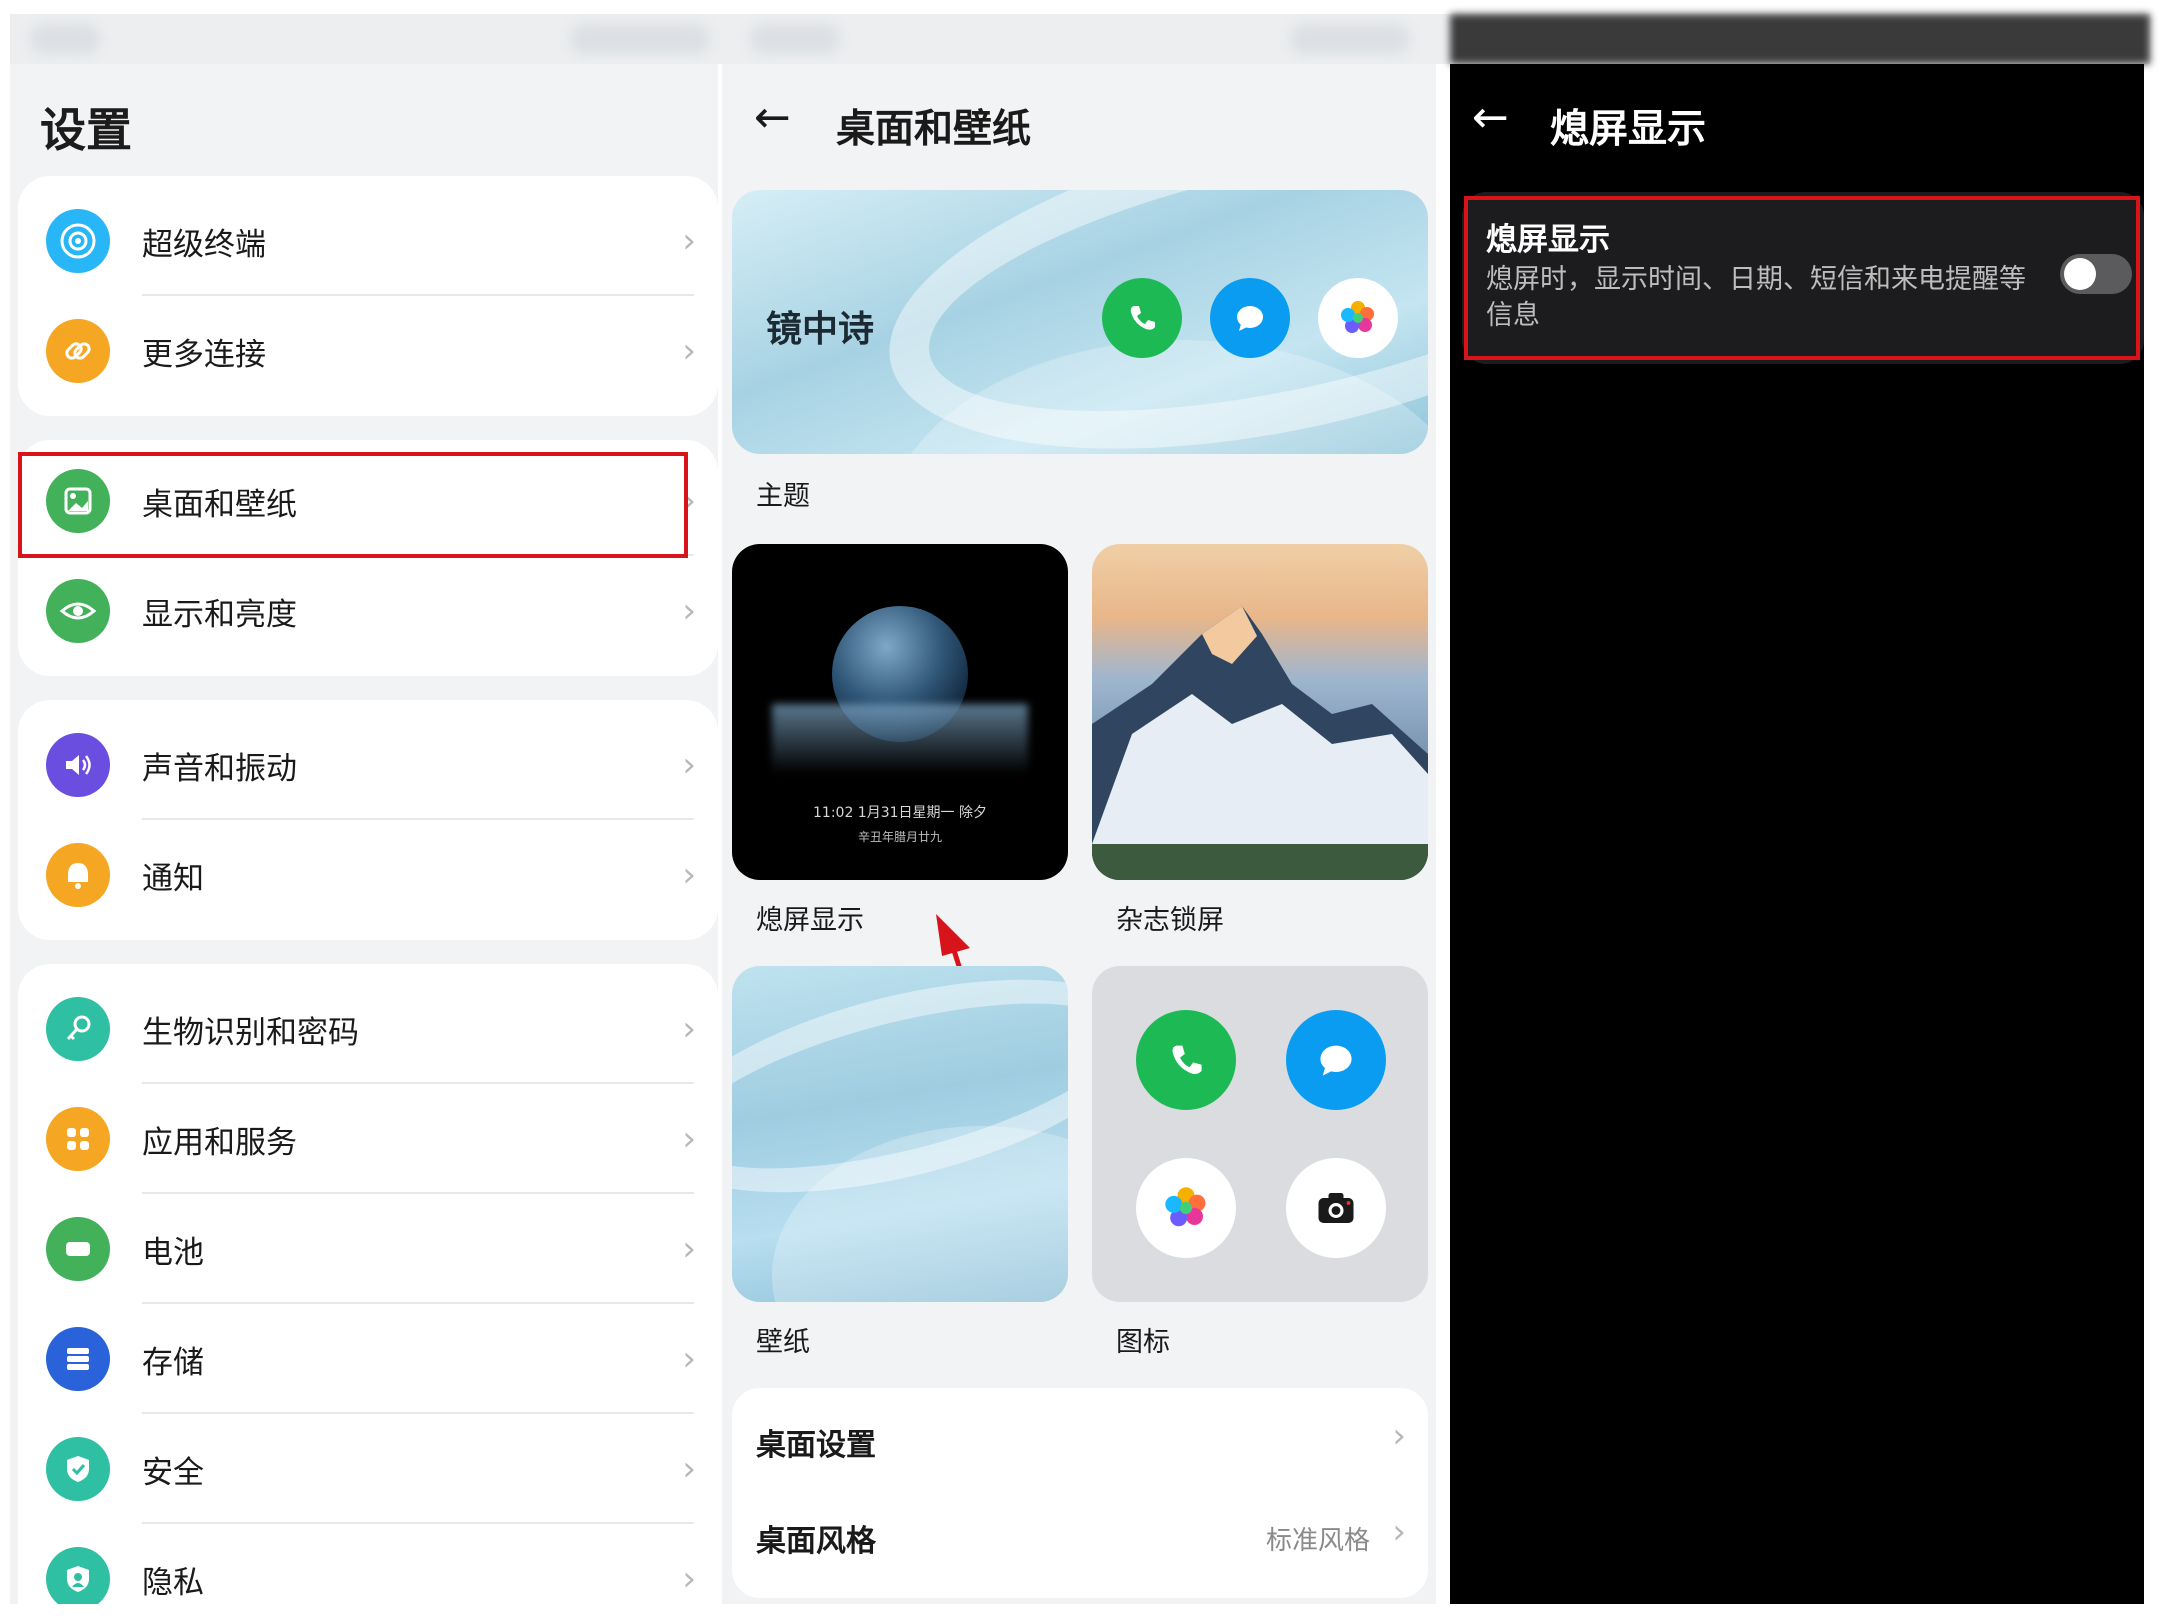 This screenshot has height=1620, width=2160. I want to click on status-bar, so click(1080, 39).